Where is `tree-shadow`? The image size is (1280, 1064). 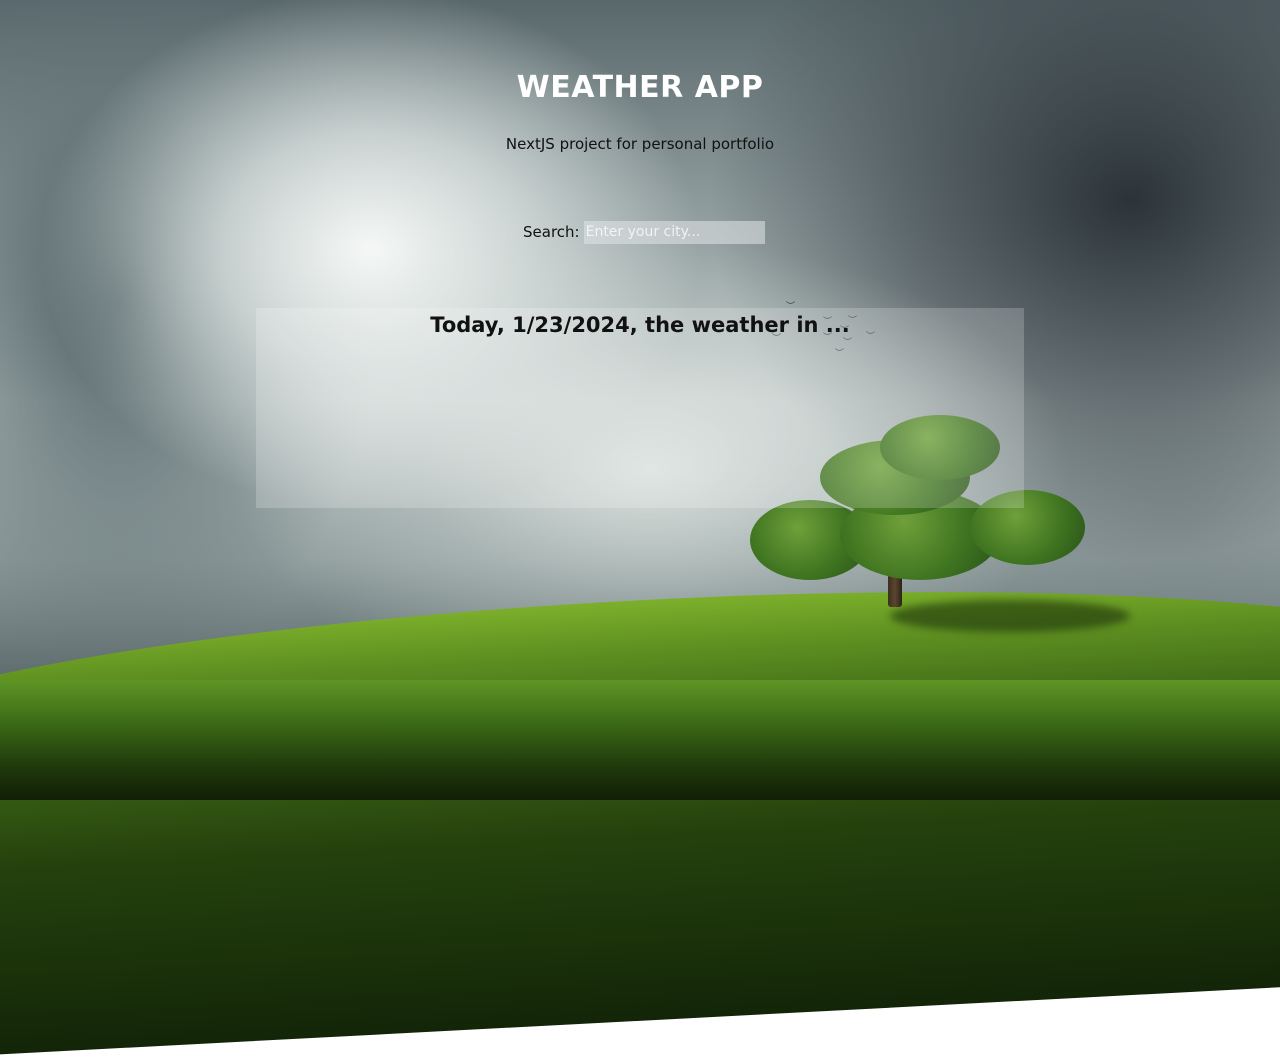
tree-shadow is located at coordinates (1010, 616).